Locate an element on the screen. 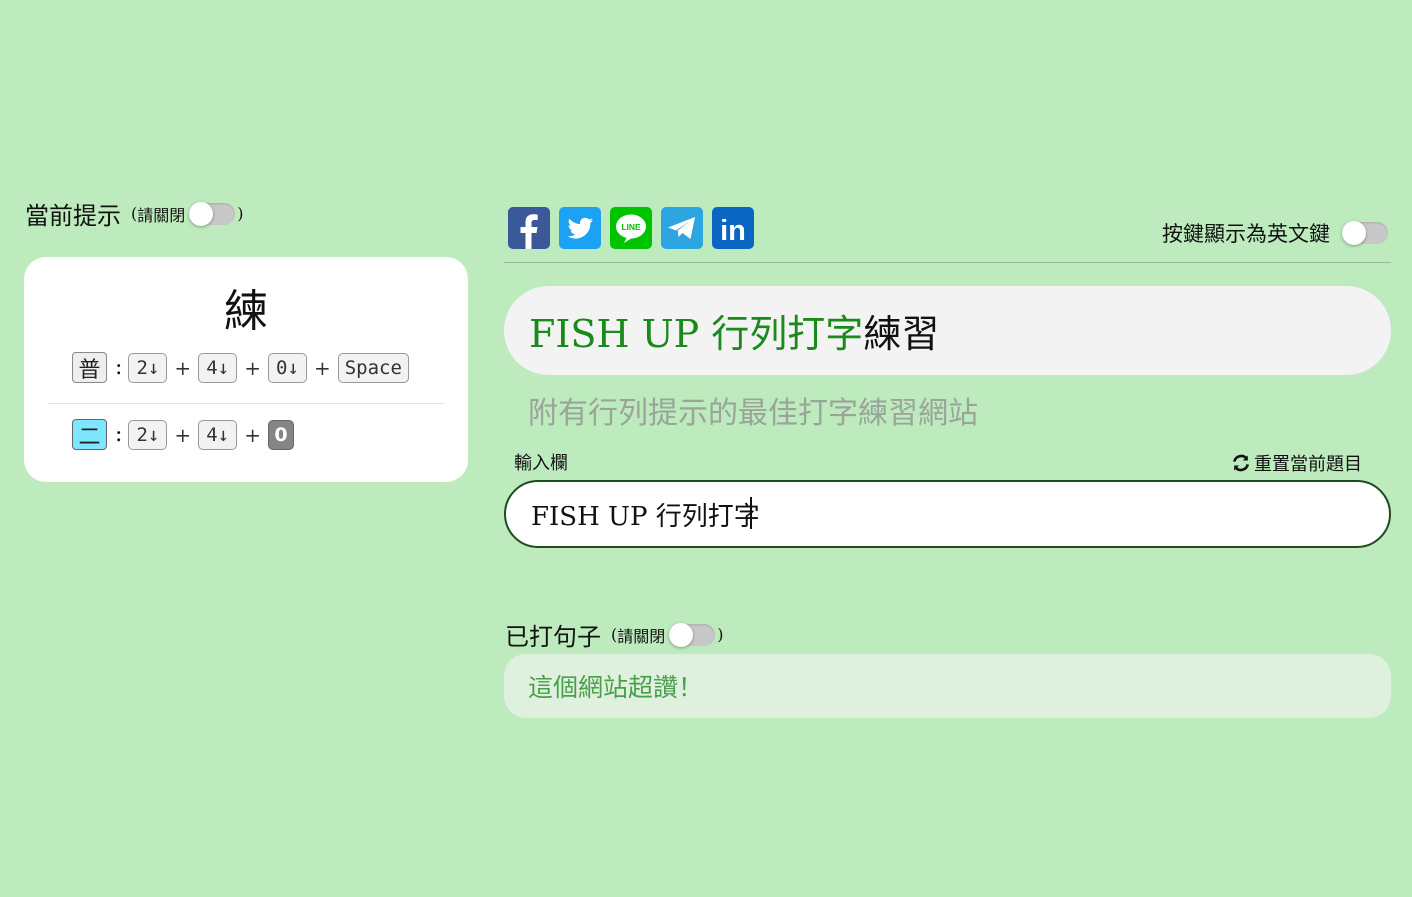 The height and width of the screenshot is (897, 1412). hint-toggle is located at coordinates (212, 213).